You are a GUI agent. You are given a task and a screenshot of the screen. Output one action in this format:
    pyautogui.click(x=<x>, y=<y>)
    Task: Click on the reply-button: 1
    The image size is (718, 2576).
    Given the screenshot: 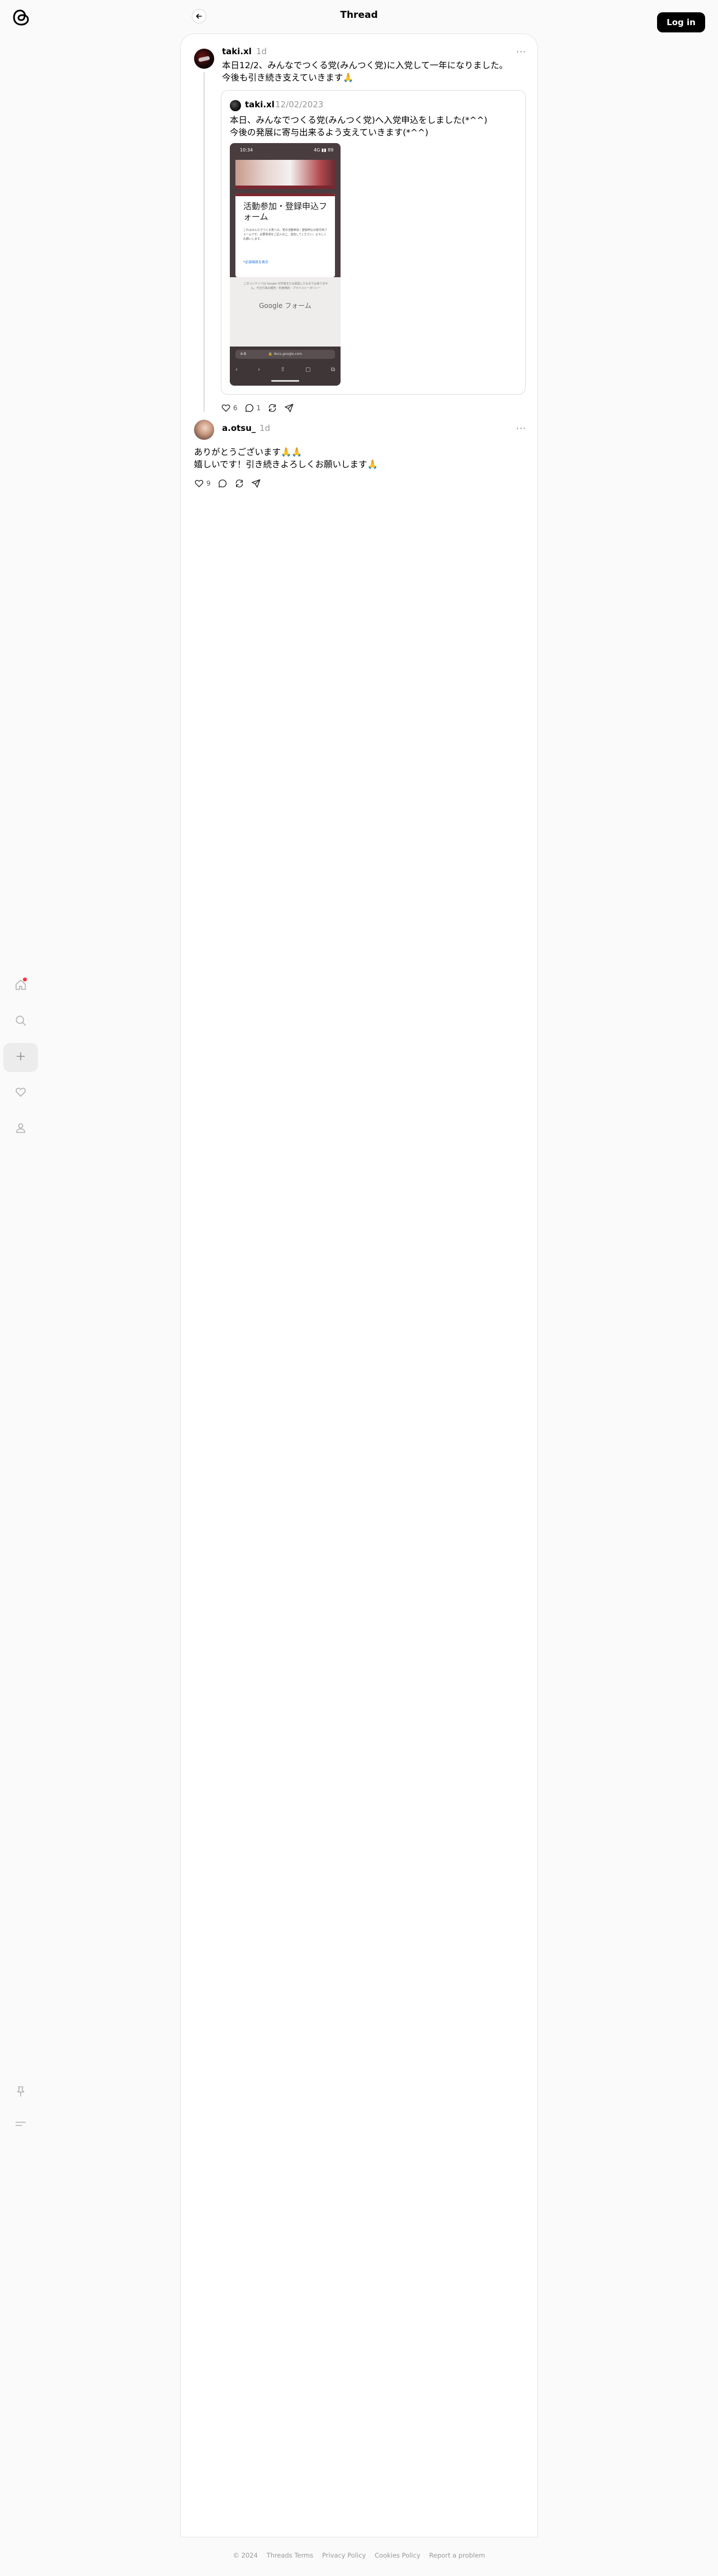 What is the action you would take?
    pyautogui.click(x=252, y=408)
    